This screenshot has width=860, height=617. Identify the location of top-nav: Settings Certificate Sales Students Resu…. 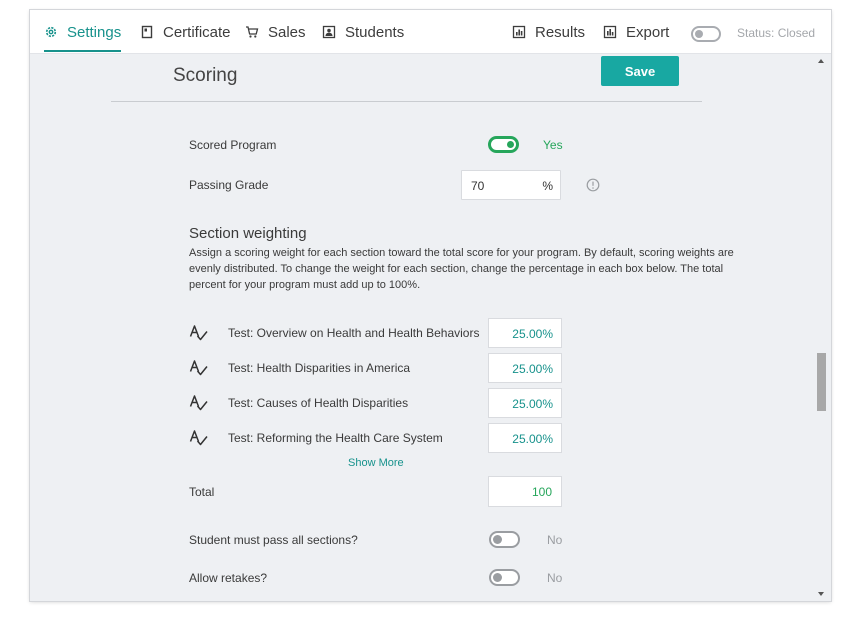
(430, 32).